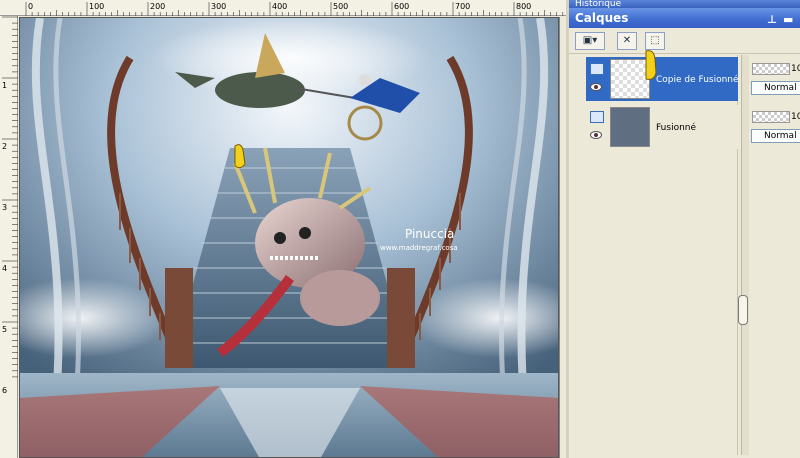 The image size is (800, 458). Describe the element at coordinates (523, 6) in the screenshot. I see `ruler-label: 800` at that location.